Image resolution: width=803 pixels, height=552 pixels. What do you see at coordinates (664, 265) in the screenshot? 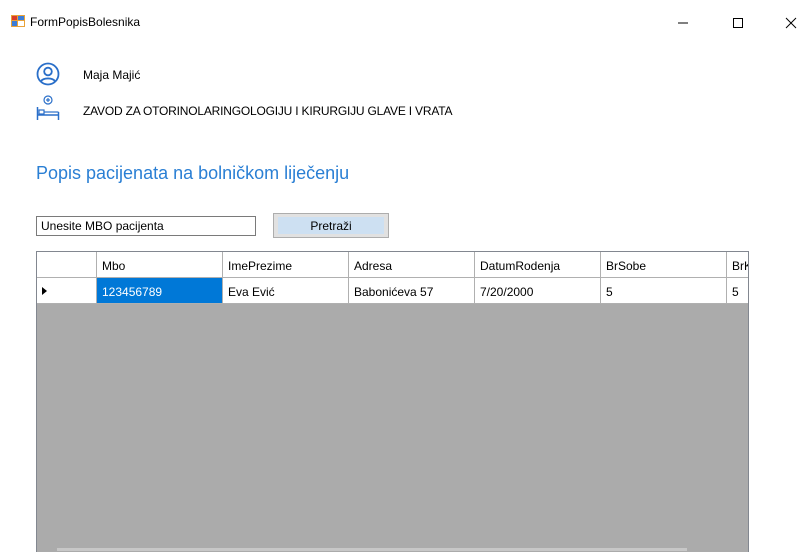
I see `column-header-brsobe: BrSobe` at bounding box center [664, 265].